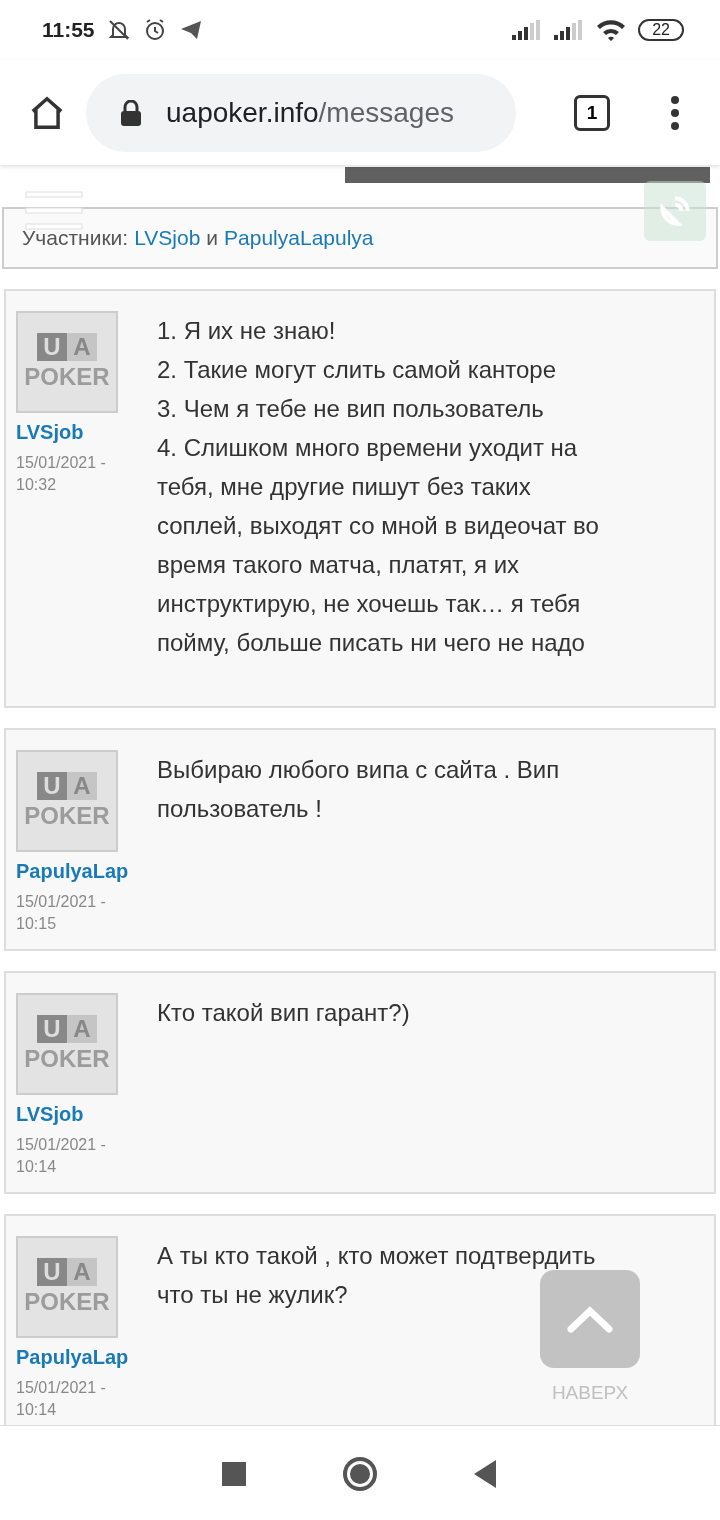  Describe the element at coordinates (358, 770) in the screenshot. I see `message-text: Выбираю любого випа с сайта . Вип` at that location.